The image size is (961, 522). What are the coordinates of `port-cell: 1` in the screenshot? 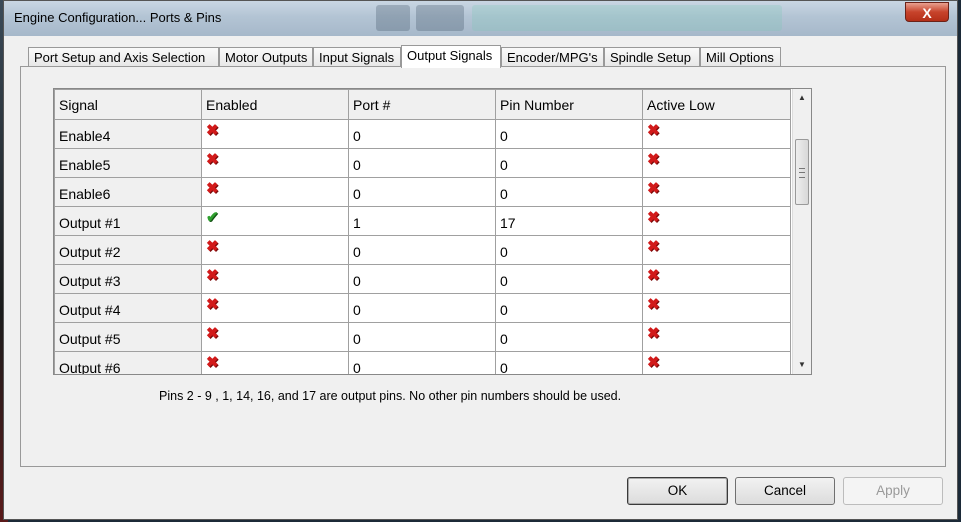 It's located at (422, 221).